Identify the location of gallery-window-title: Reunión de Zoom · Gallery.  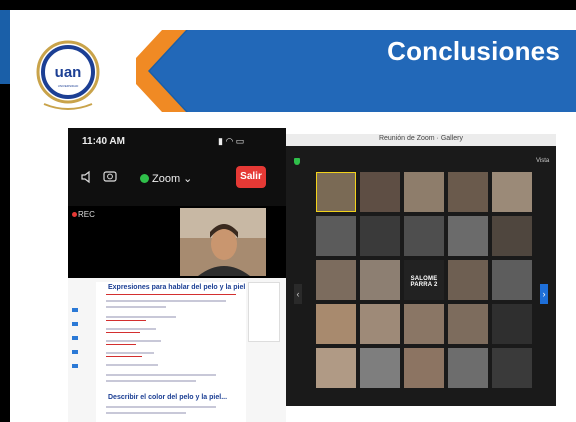
(421, 138).